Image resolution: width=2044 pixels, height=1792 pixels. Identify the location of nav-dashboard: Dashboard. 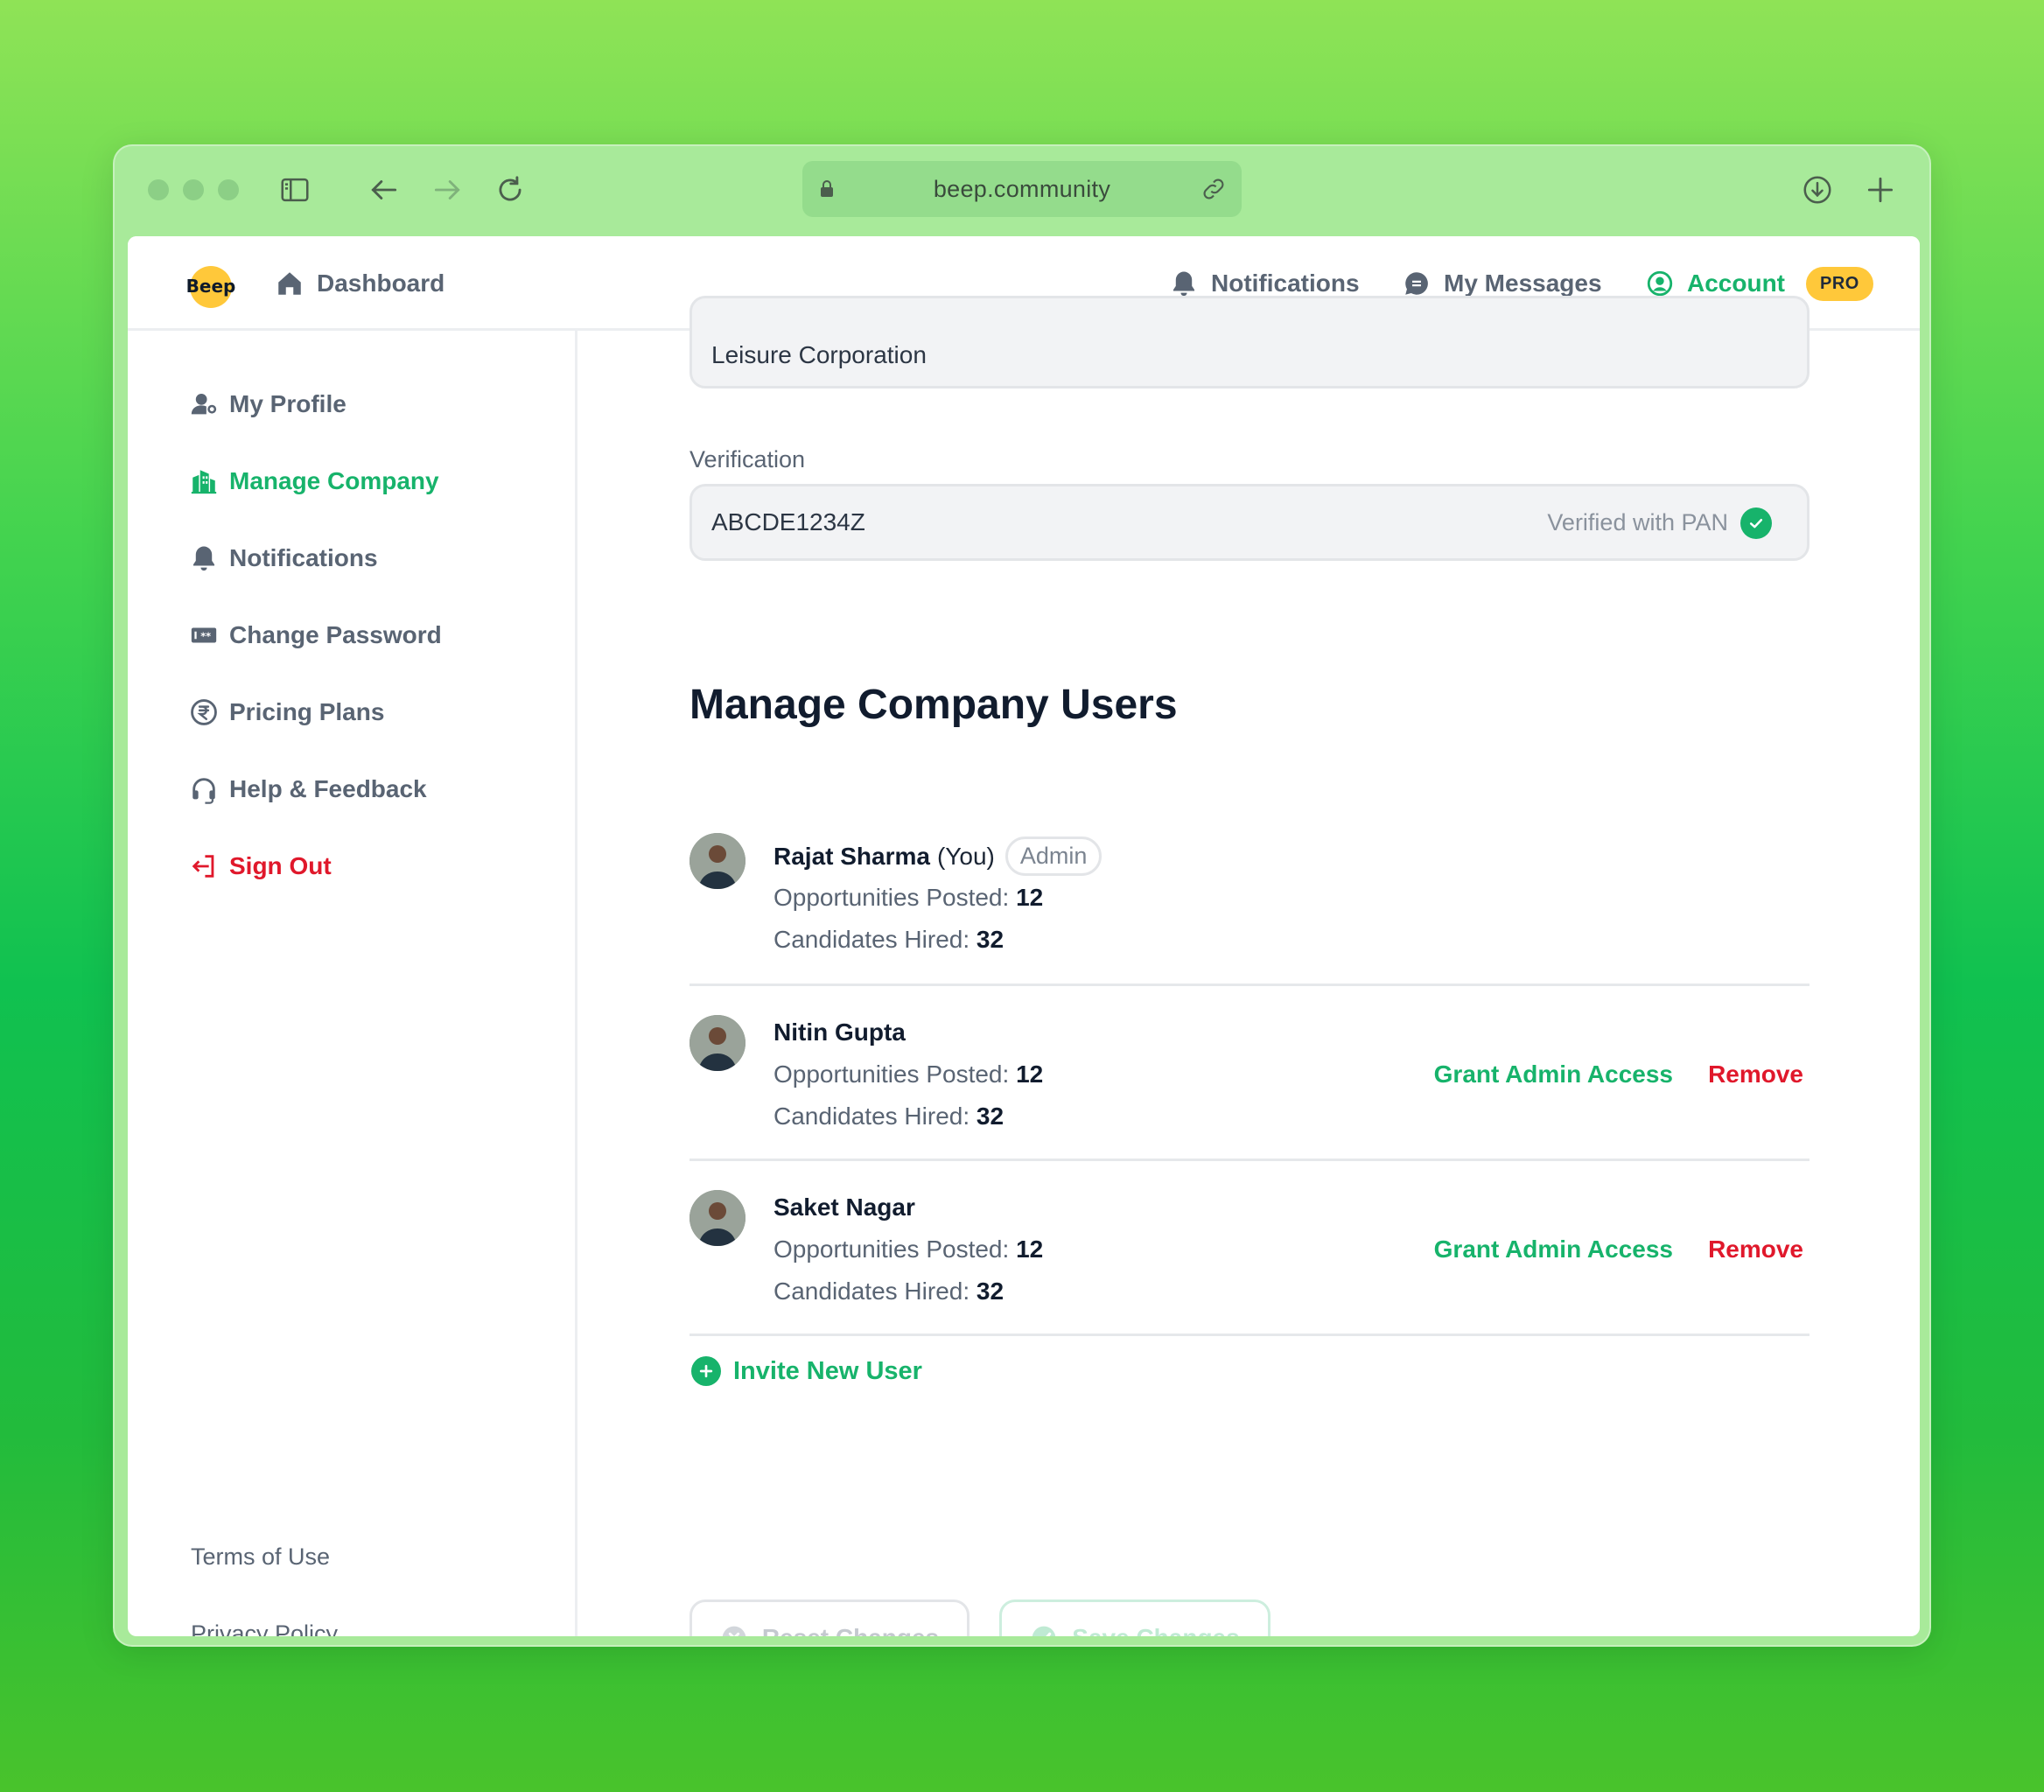
(359, 283).